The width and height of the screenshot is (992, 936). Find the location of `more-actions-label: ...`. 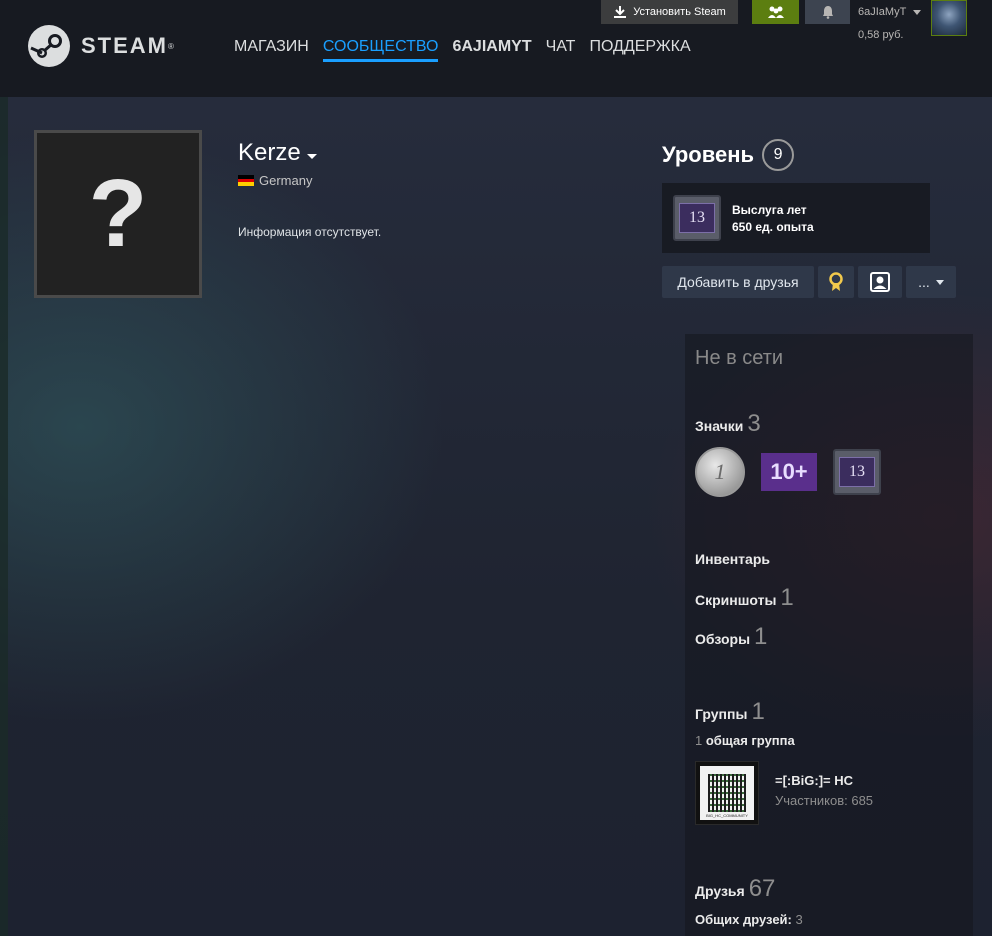

more-actions-label: ... is located at coordinates (924, 282).